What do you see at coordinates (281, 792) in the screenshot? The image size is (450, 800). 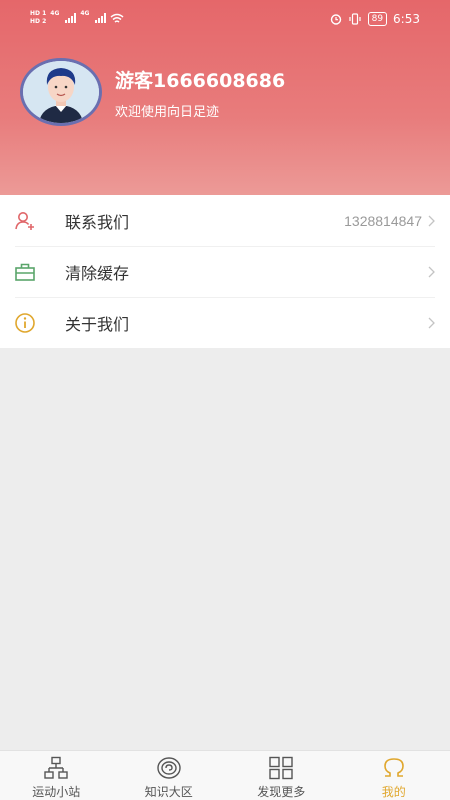 I see `tab-label: 发现更多` at bounding box center [281, 792].